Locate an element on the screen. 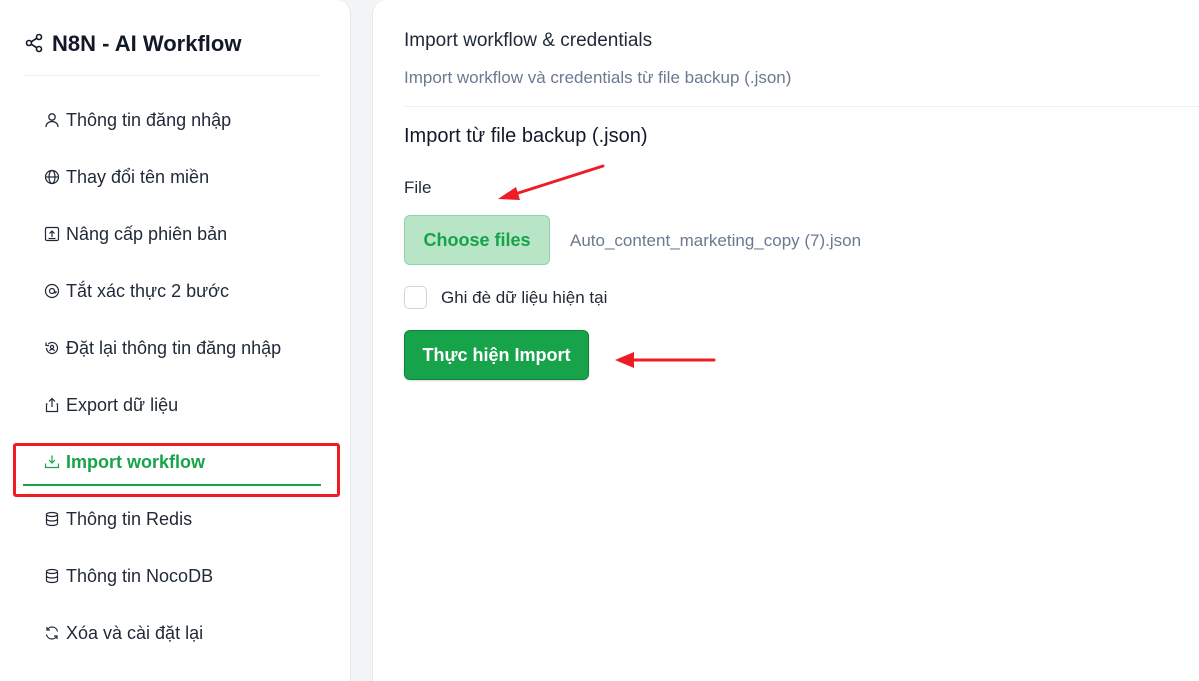 The height and width of the screenshot is (681, 1199). sidebar-item-export: Export dữ liệu is located at coordinates (111, 405).